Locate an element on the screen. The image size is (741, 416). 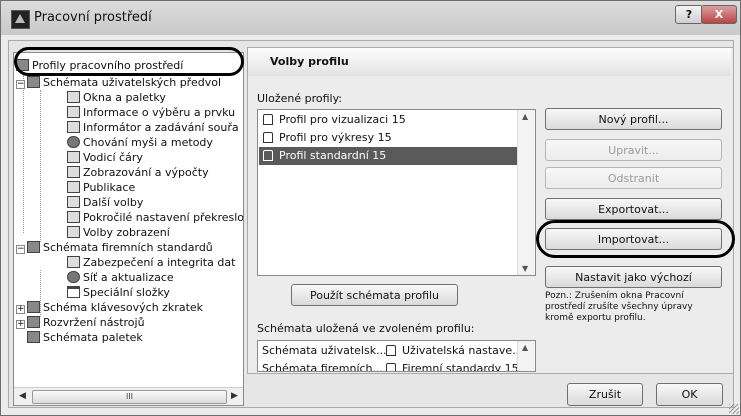
tree-item-view-options: Volby zobrazení is located at coordinates (118, 232).